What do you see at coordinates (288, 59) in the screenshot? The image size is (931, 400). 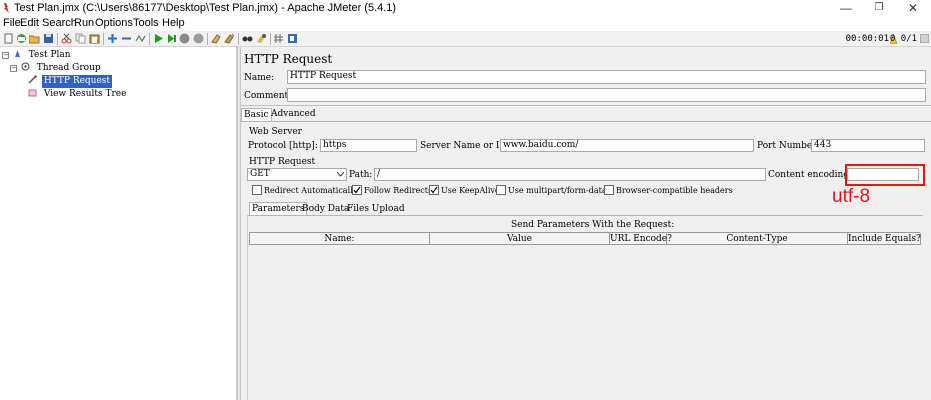 I see `page-title: HTTP Request` at bounding box center [288, 59].